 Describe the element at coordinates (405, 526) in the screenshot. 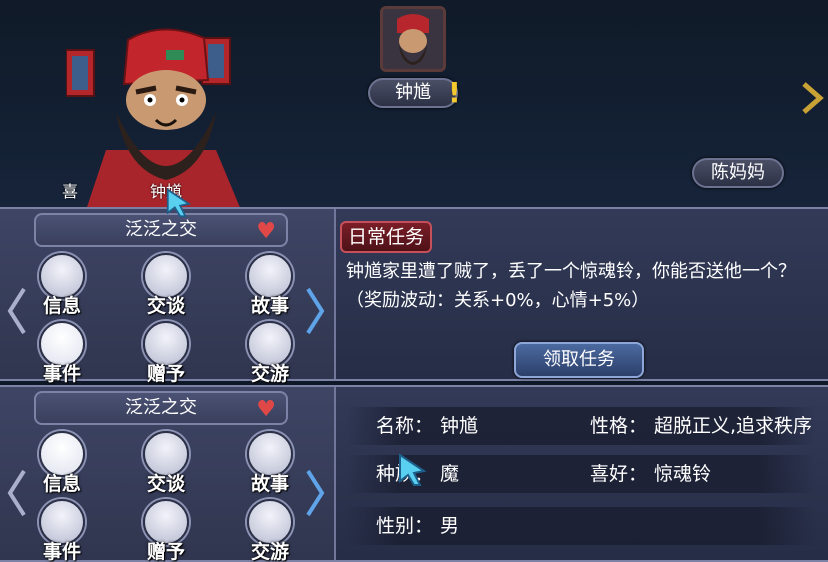

I see `gender-label: 性别：` at that location.